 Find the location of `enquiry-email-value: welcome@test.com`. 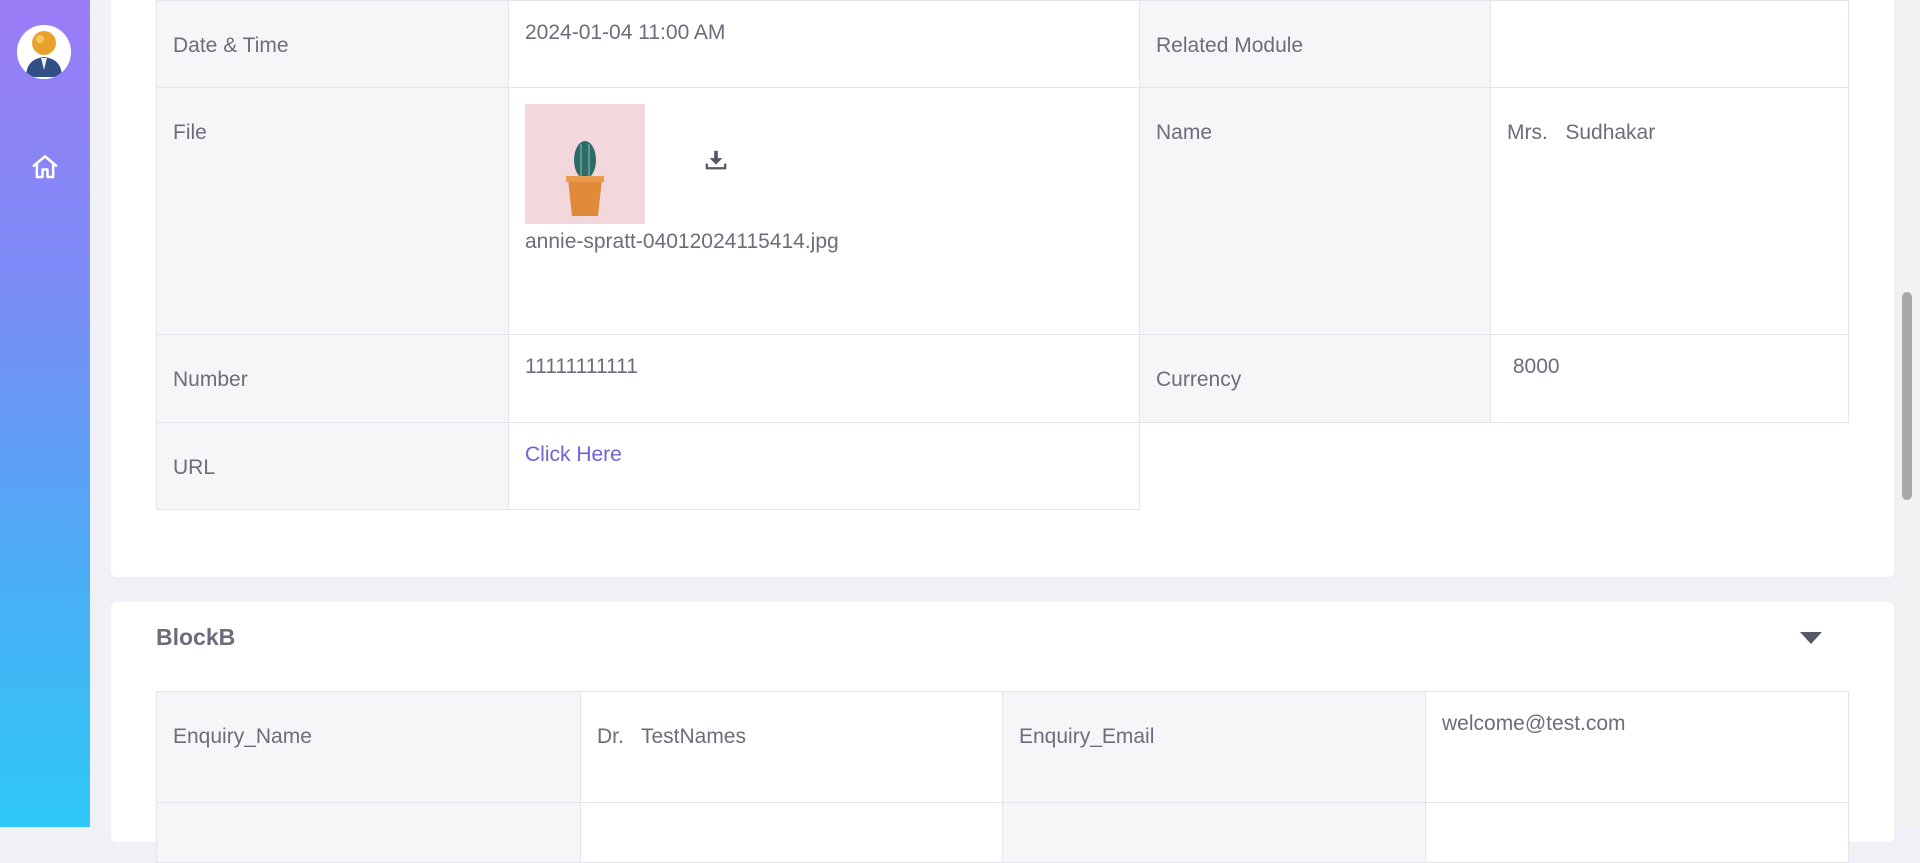

enquiry-email-value: welcome@test.com is located at coordinates (1637, 747).